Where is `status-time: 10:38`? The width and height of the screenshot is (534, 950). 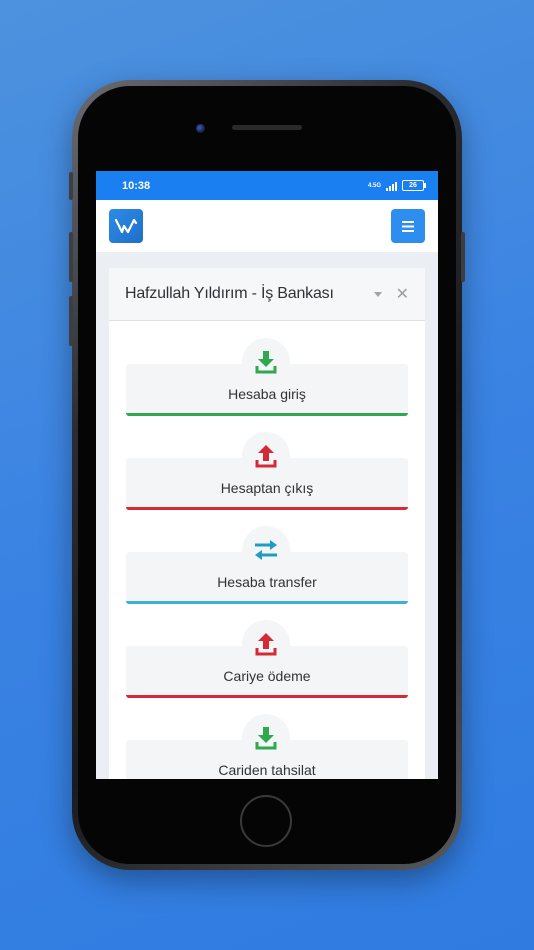 status-time: 10:38 is located at coordinates (136, 185).